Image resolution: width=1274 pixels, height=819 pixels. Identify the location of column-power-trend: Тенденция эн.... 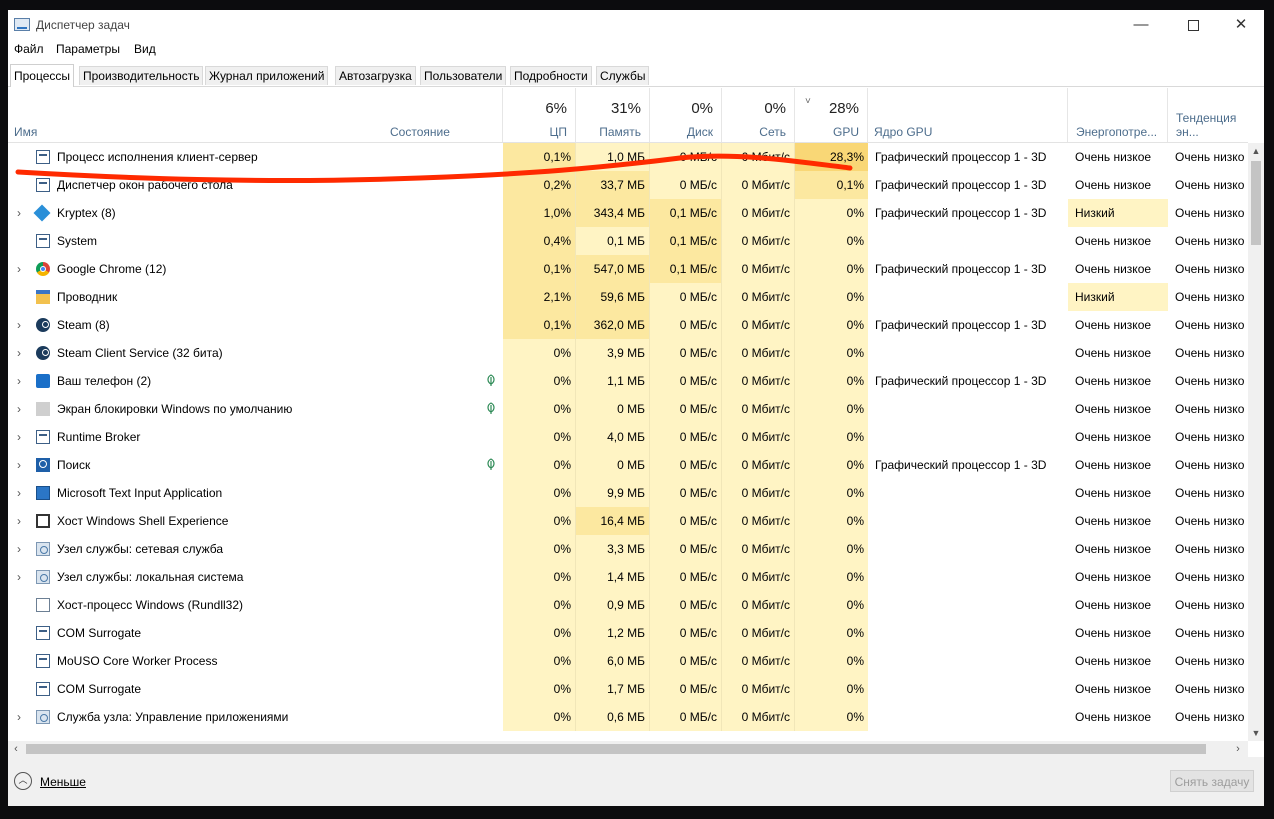
(1208, 115).